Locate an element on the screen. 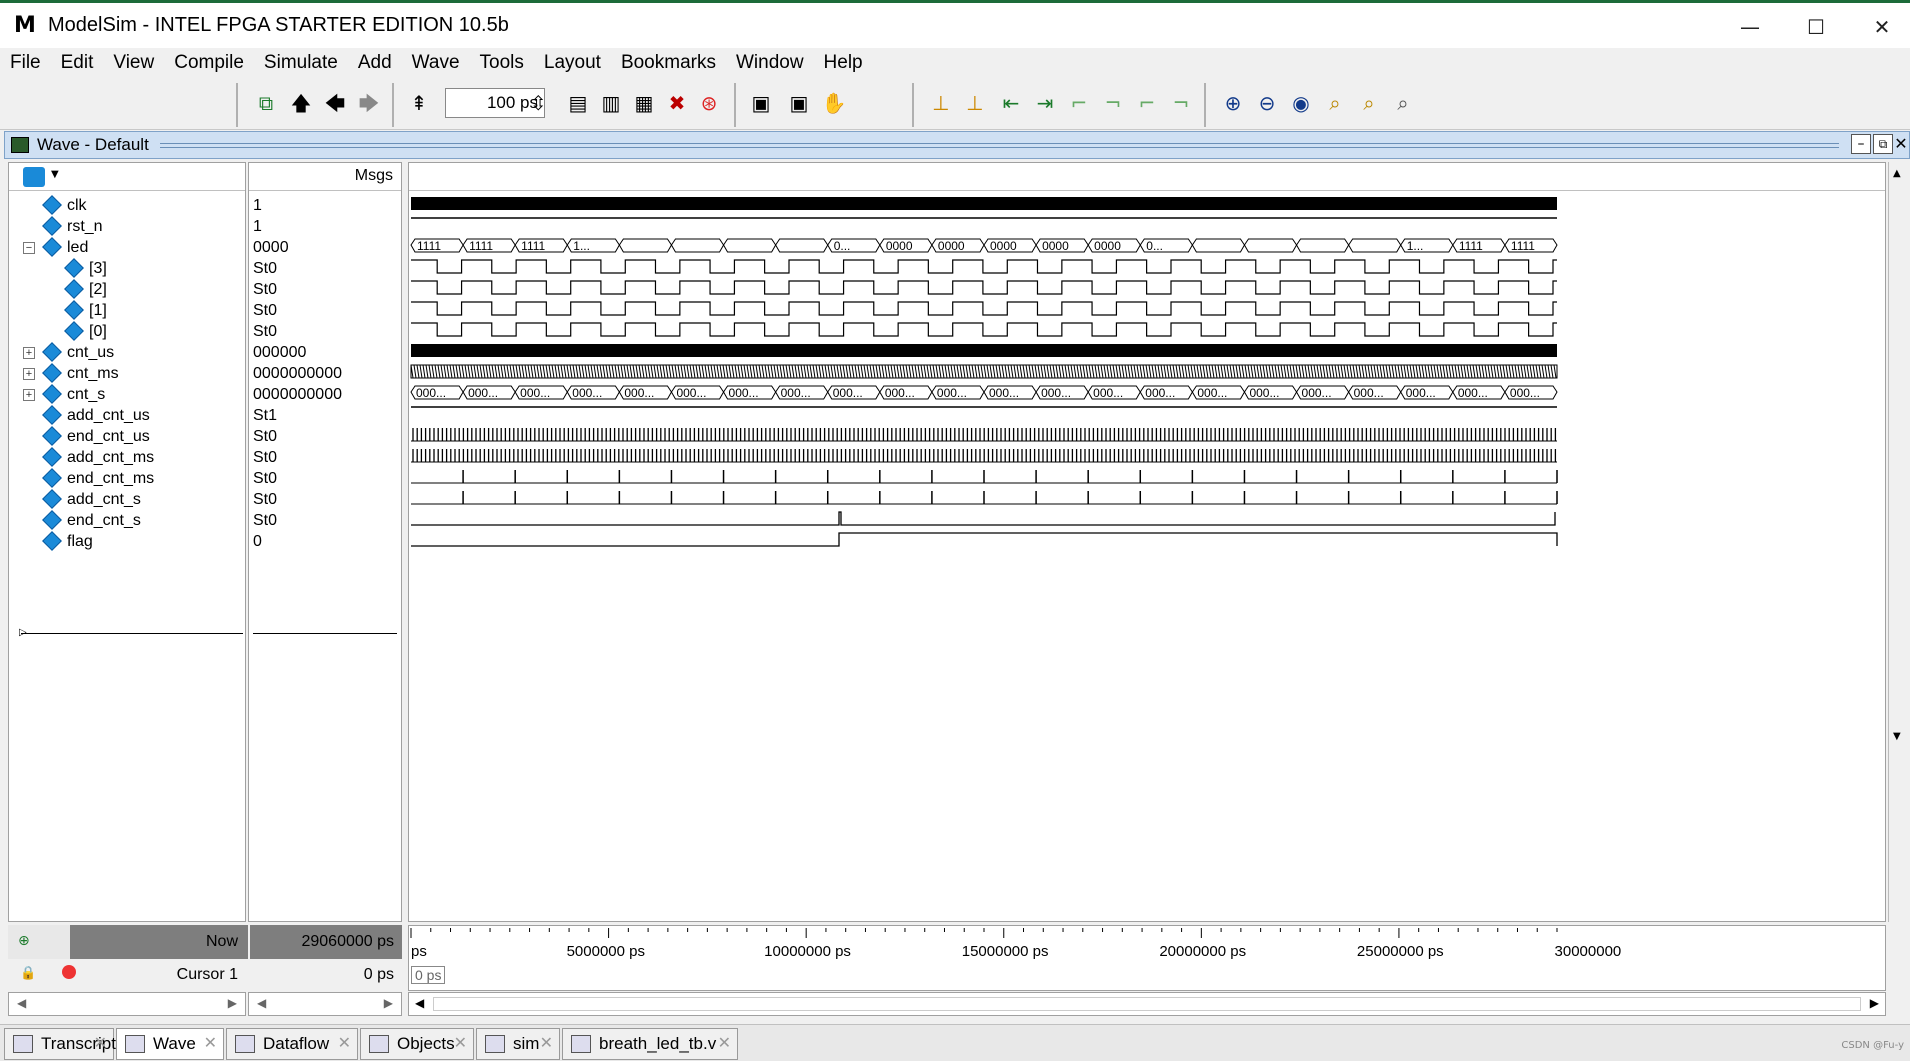  tab-objects: Objects ✕ is located at coordinates (417, 1044).